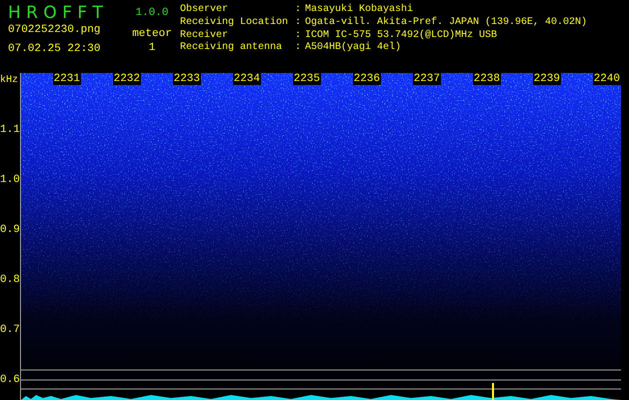 Image resolution: width=629 pixels, height=400 pixels. I want to click on info-value: Masayuki Kobayashi, so click(359, 10).